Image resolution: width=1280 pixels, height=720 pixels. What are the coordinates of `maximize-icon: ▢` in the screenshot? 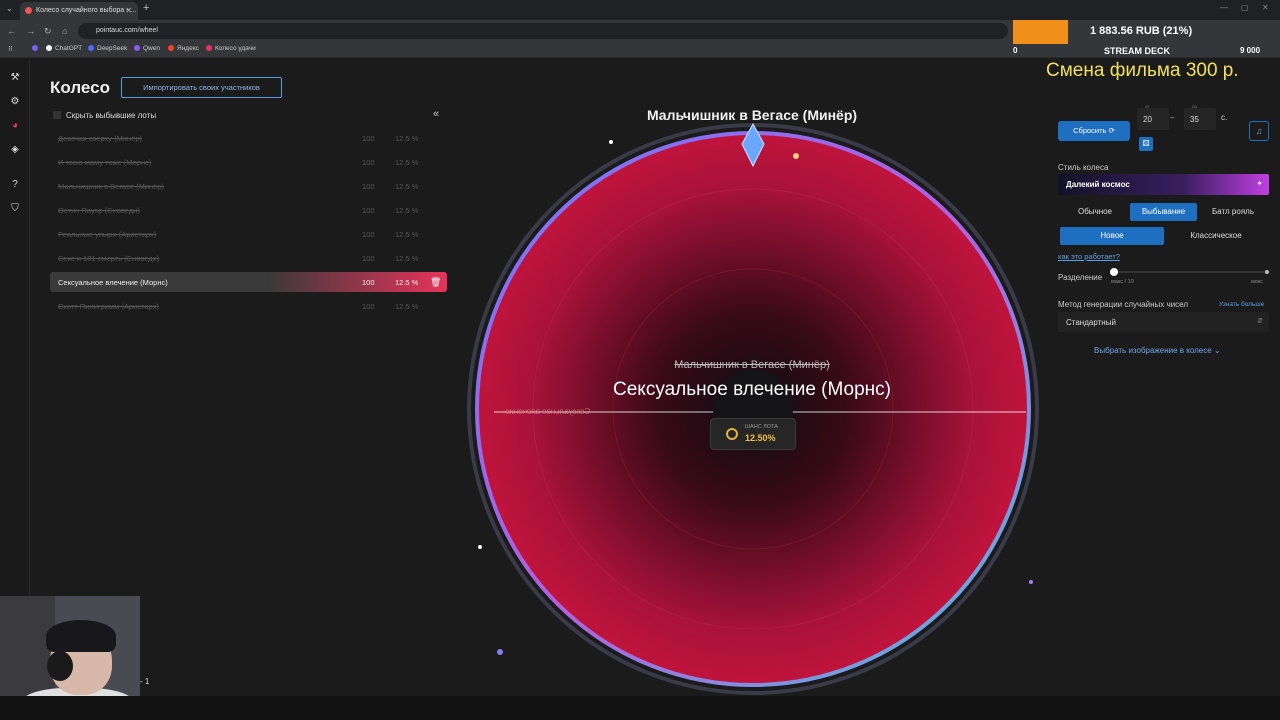 It's located at (1245, 7).